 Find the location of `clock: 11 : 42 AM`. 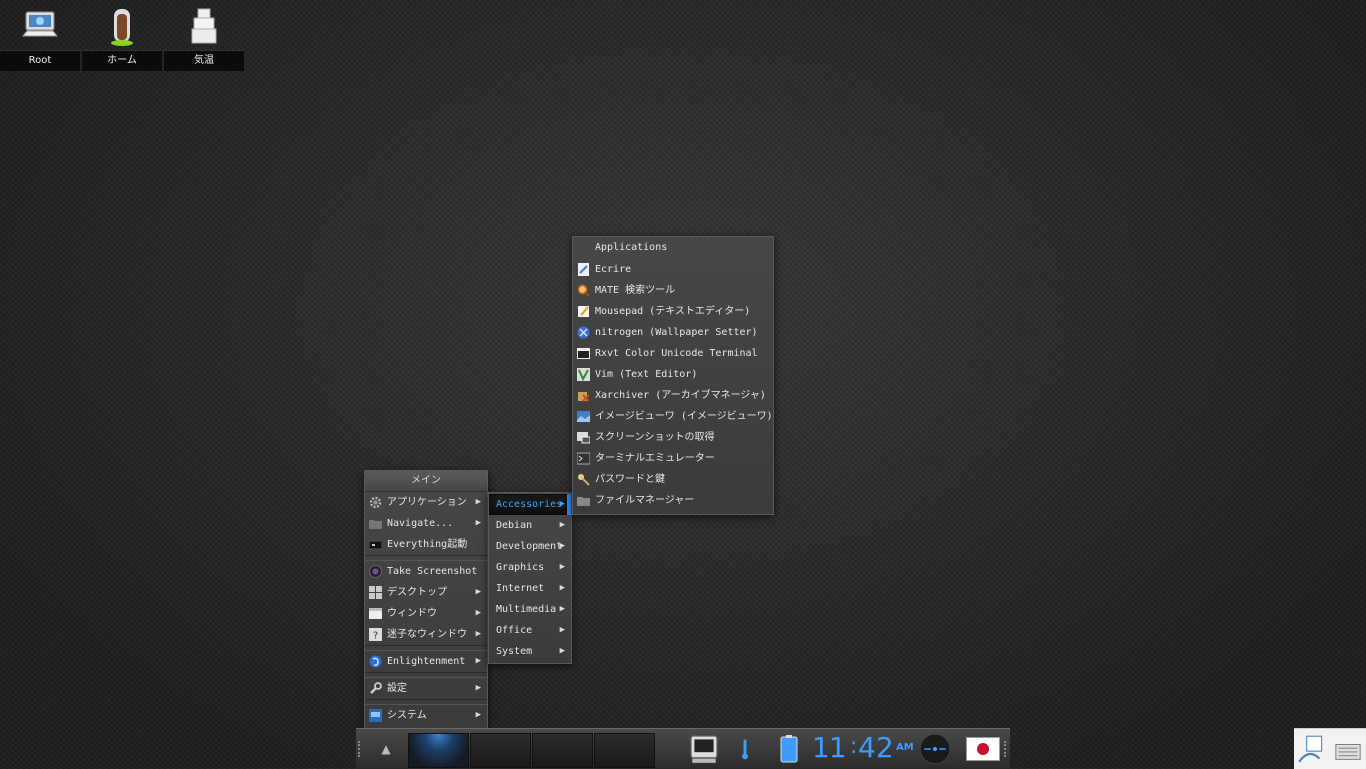

clock: 11 : 42 AM is located at coordinates (863, 748).